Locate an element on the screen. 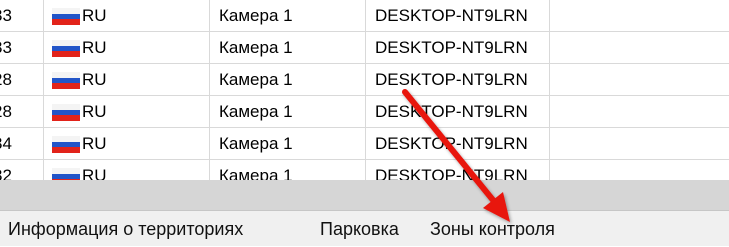 This screenshot has width=729, height=247. grid-empty-area is located at coordinates (364, 195).